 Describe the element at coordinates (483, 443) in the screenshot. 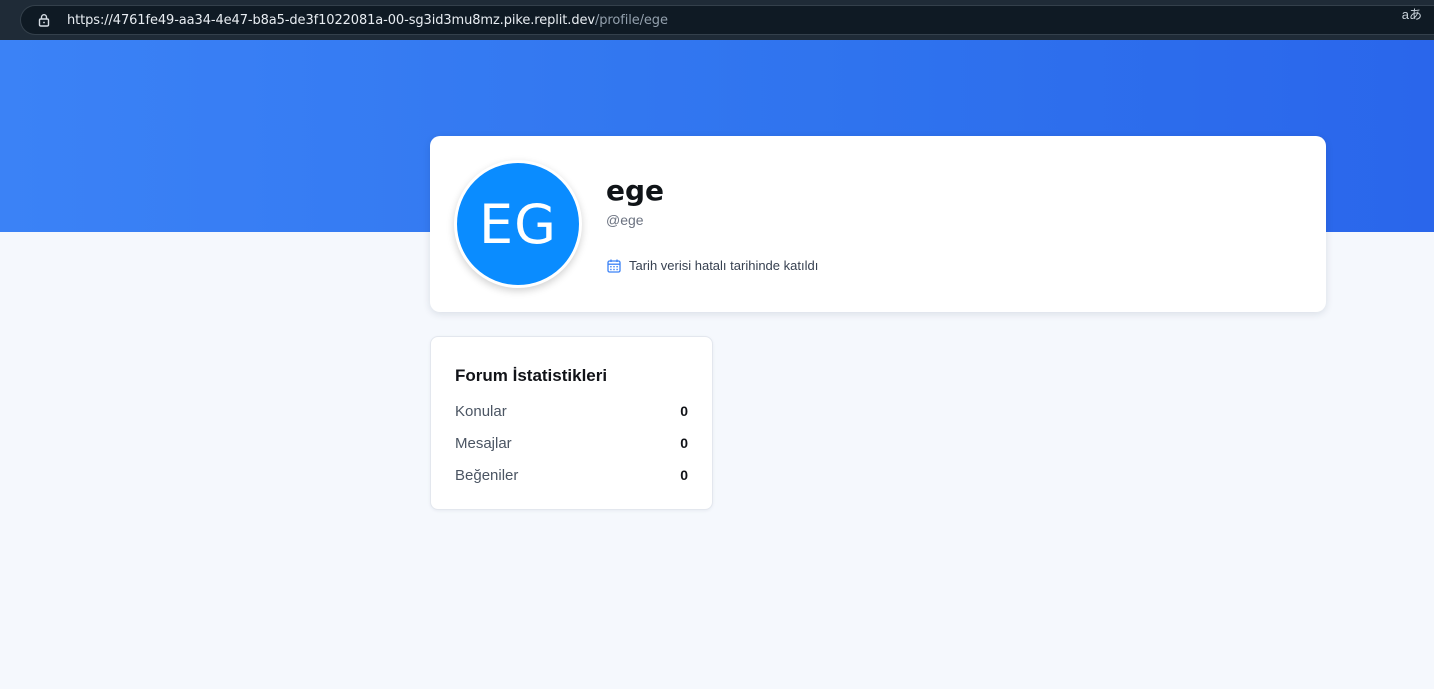

I see `stat-label: Mesajlar` at that location.